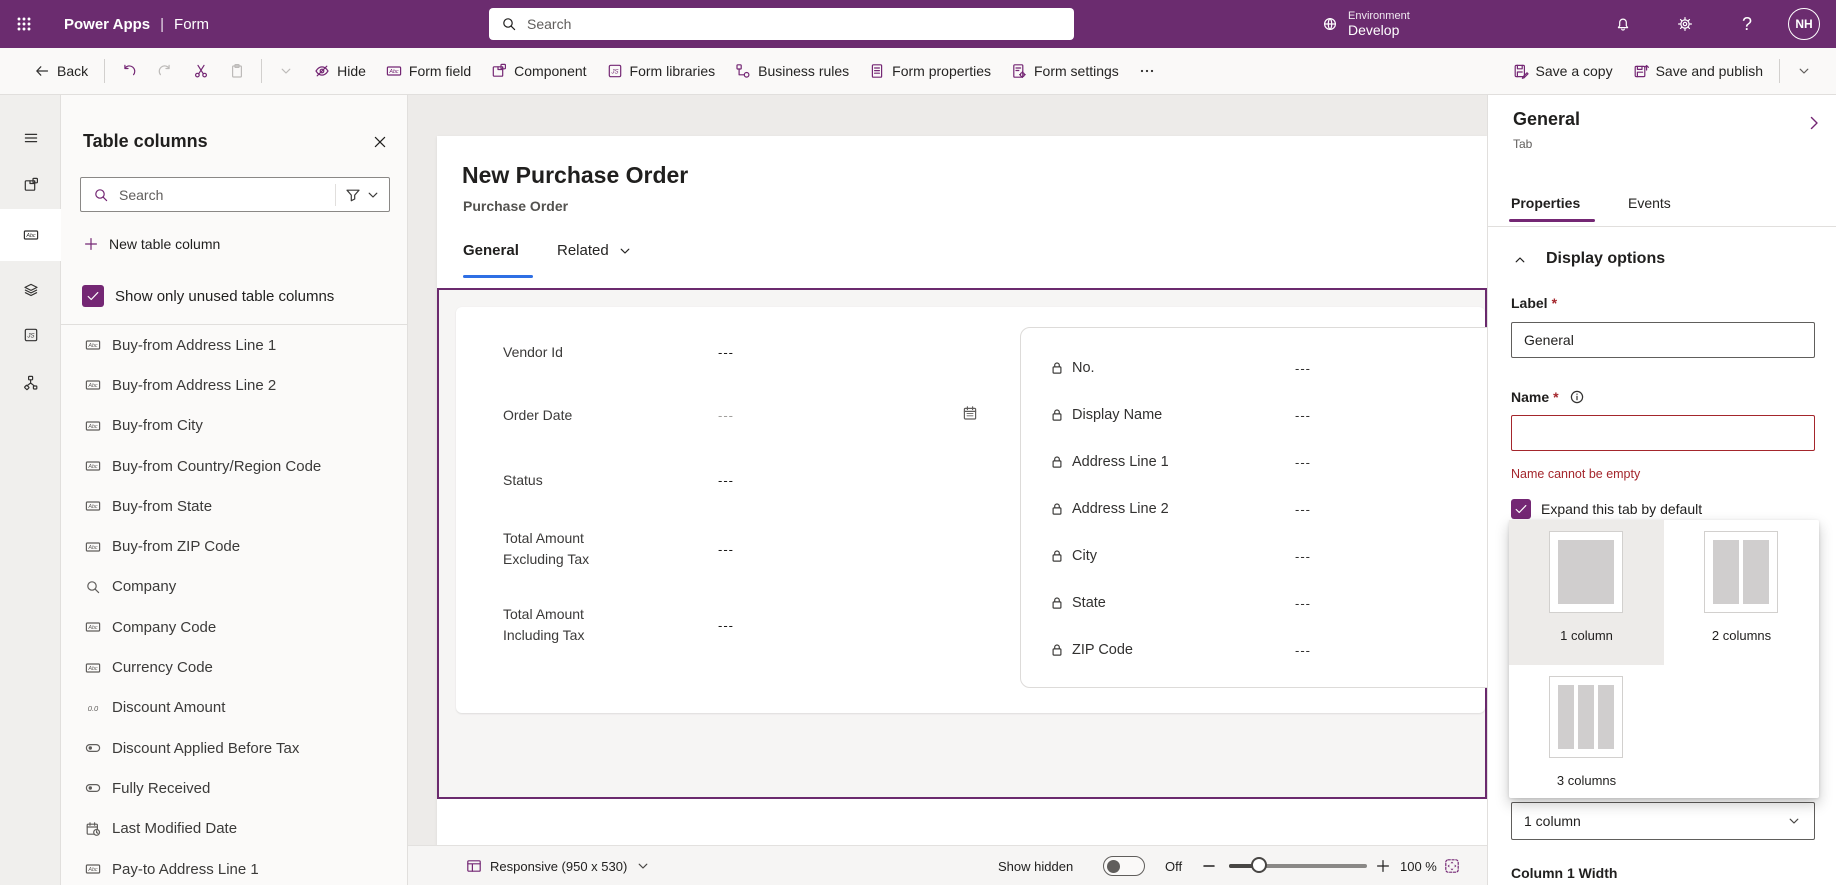 Image resolution: width=1836 pixels, height=885 pixels. I want to click on cut-button, so click(201, 71).